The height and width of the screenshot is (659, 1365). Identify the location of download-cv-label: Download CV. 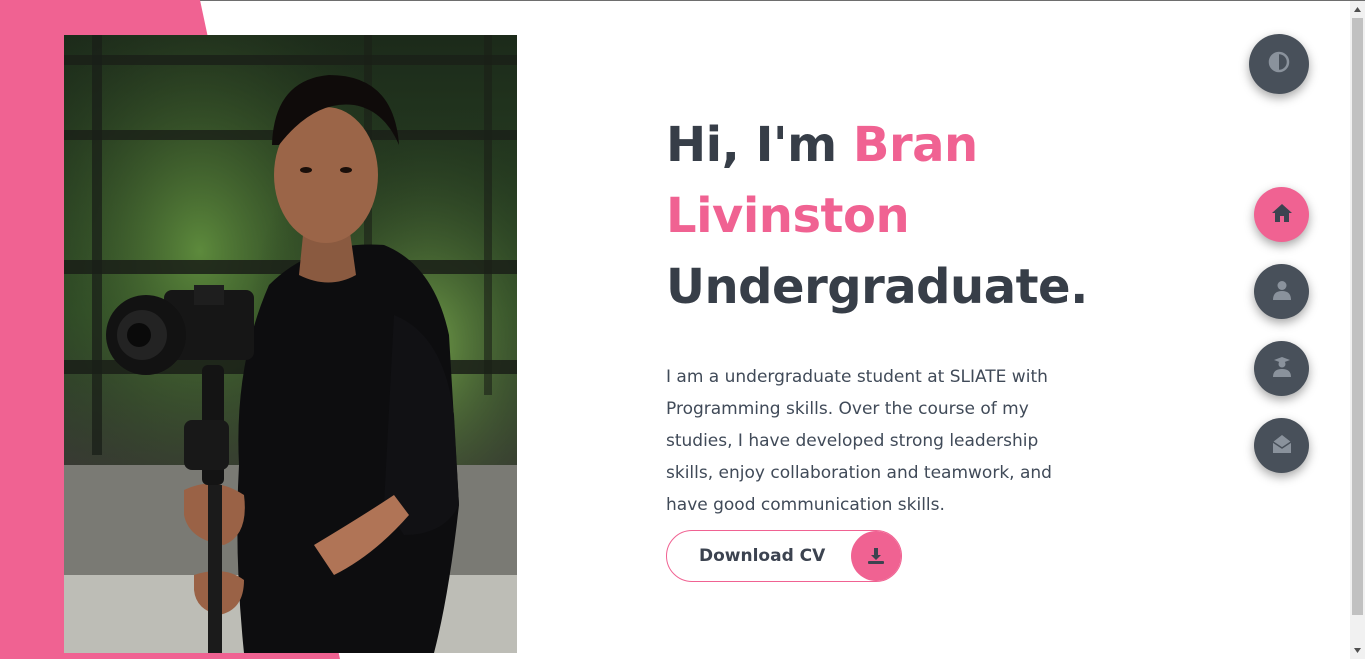
(762, 556).